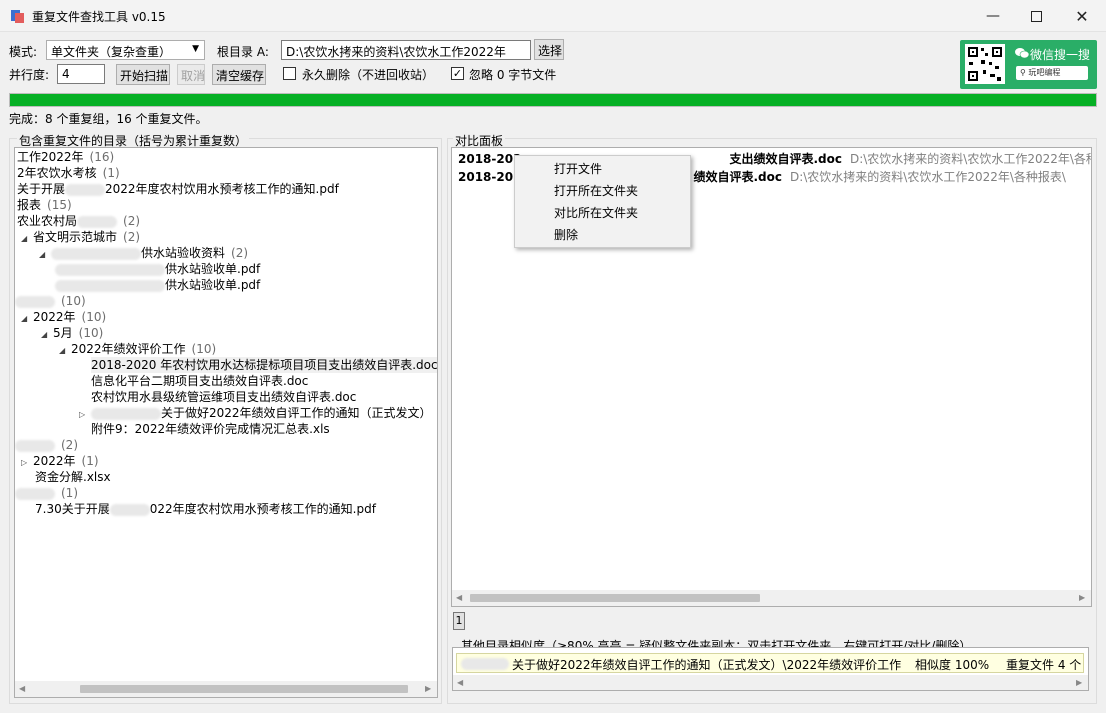  Describe the element at coordinates (596, 191) in the screenshot. I see `menu-open-folder: 打开所在文件夹` at that location.